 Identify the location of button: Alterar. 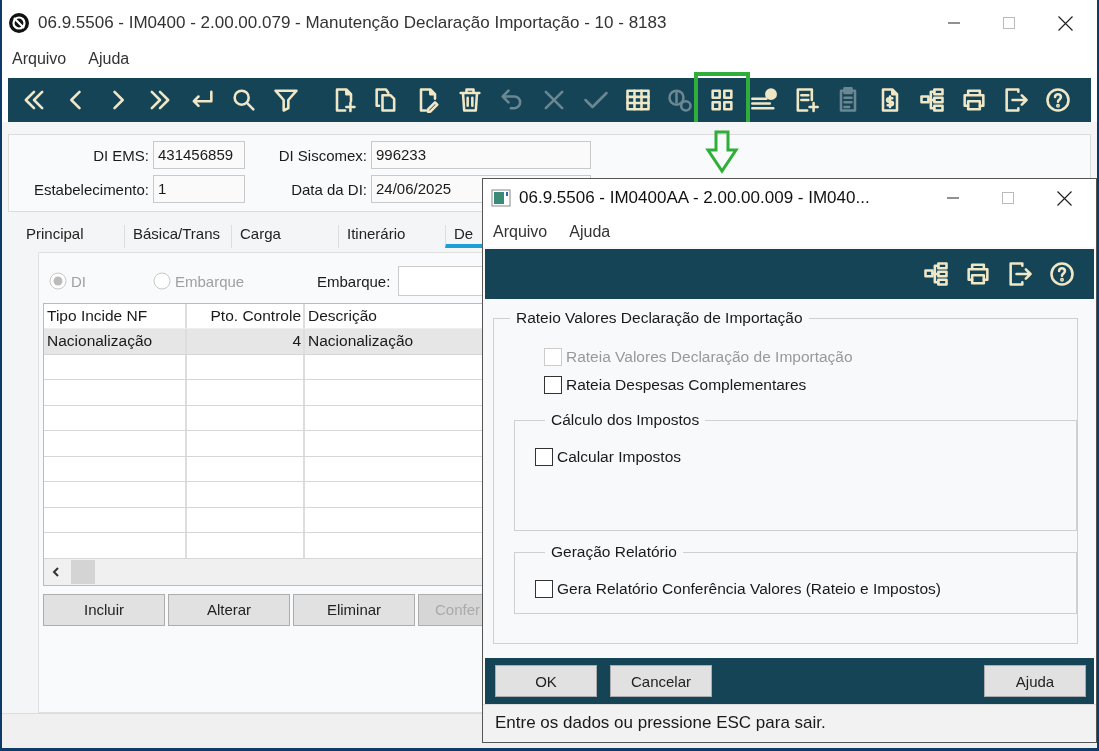
(229, 609).